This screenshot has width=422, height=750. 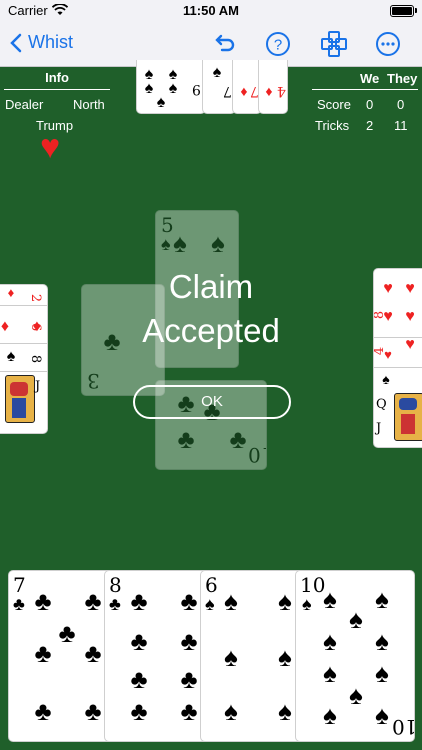 What do you see at coordinates (211, 309) in the screenshot?
I see `claim-dialog: Claim Accepted` at bounding box center [211, 309].